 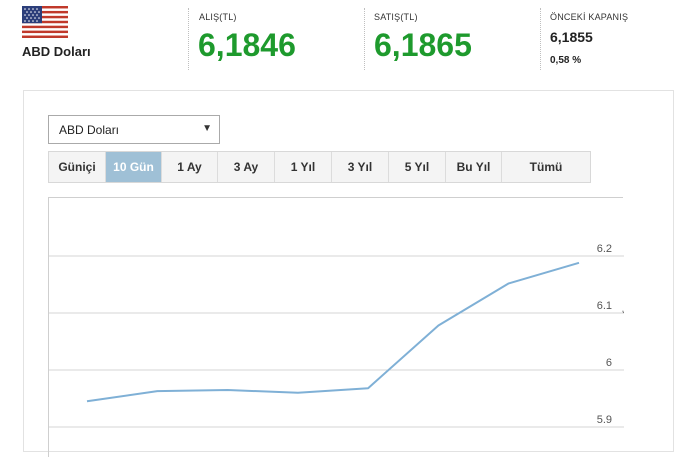 I want to click on tab-3-ay: 3 Ay, so click(x=246, y=167).